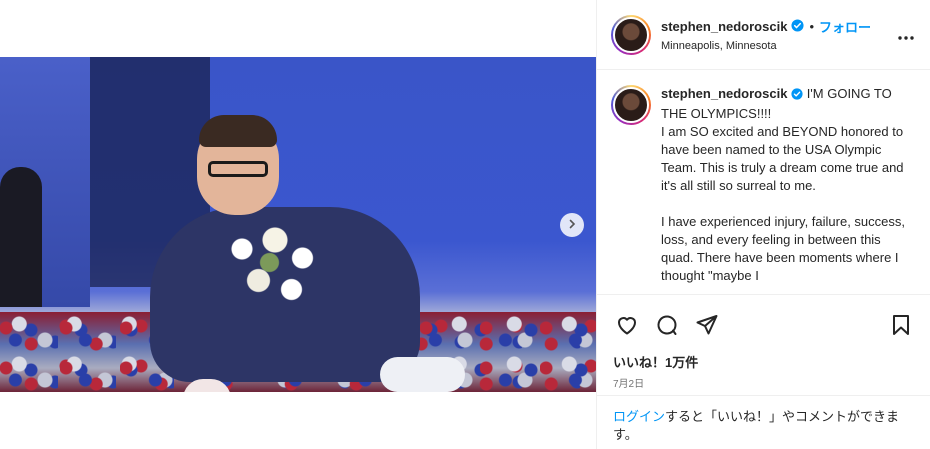  Describe the element at coordinates (639, 416) in the screenshot. I see `login-link: ログイン` at that location.